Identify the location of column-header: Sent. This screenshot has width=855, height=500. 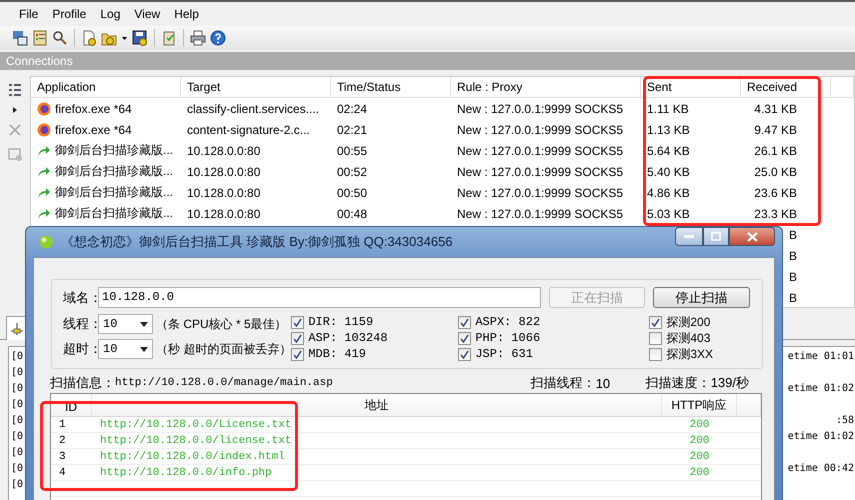
(691, 87).